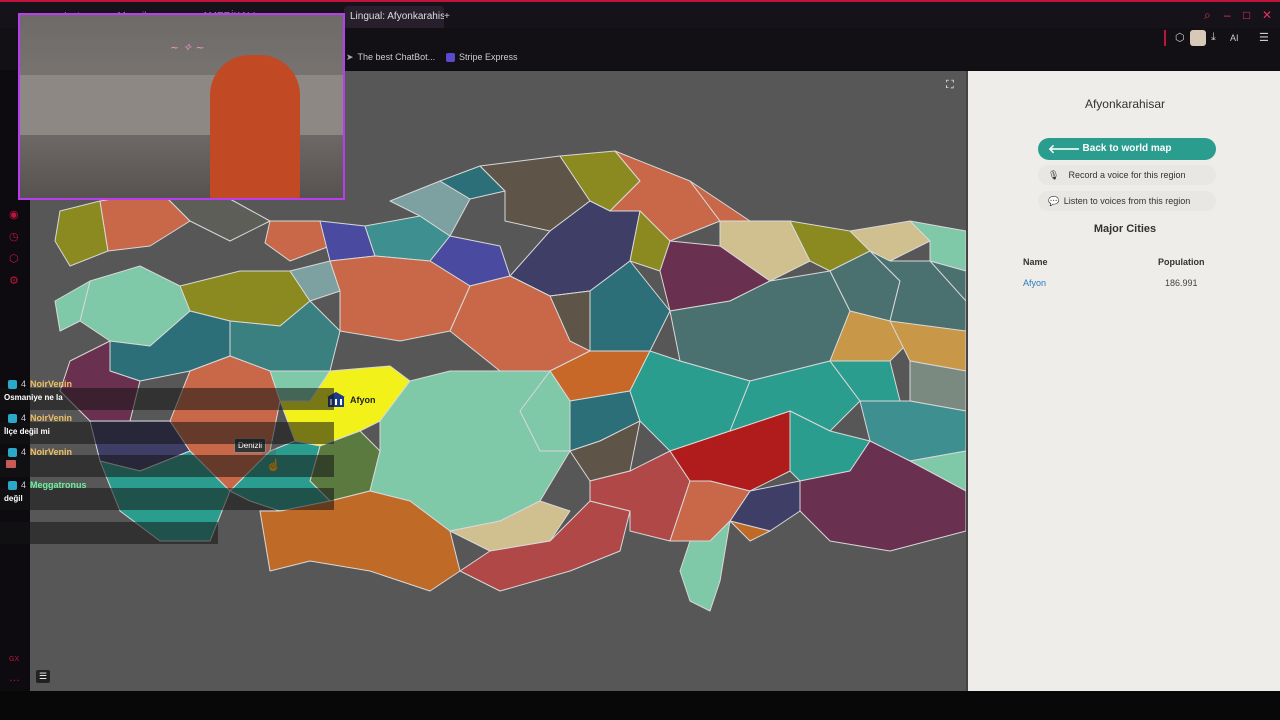  Describe the element at coordinates (1227, 15) in the screenshot. I see `minimize-icon: –` at that location.